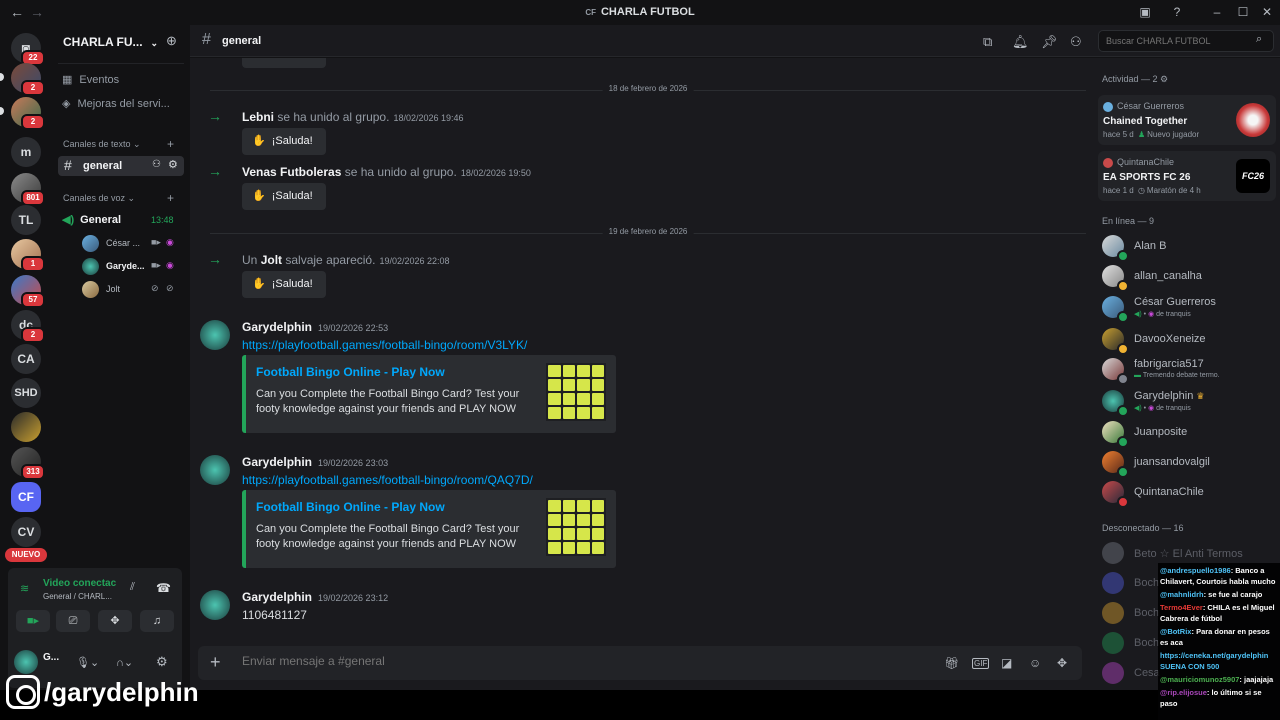  What do you see at coordinates (115, 621) in the screenshot?
I see `activities-button: ✥` at bounding box center [115, 621].